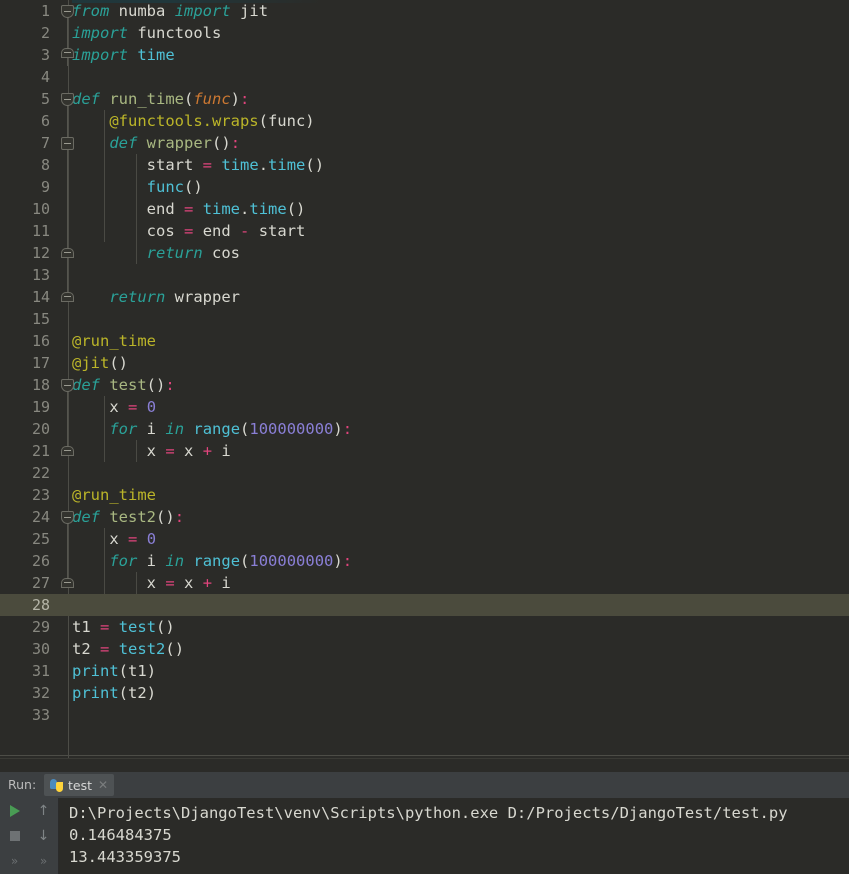  I want to click on code-text: return cos, so click(193, 253).